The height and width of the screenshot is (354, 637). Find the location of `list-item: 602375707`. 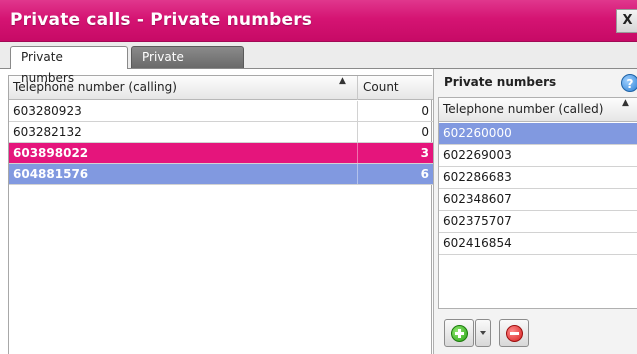

list-item: 602375707 is located at coordinates (538, 222).